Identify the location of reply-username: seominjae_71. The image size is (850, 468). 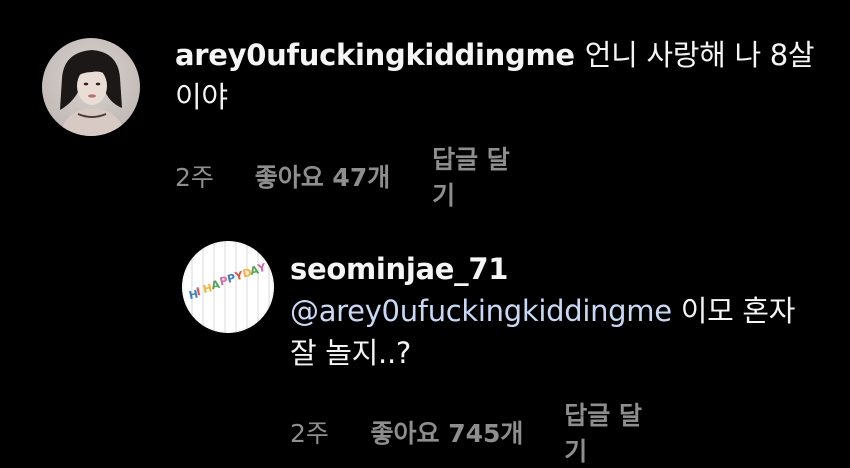
(555, 269).